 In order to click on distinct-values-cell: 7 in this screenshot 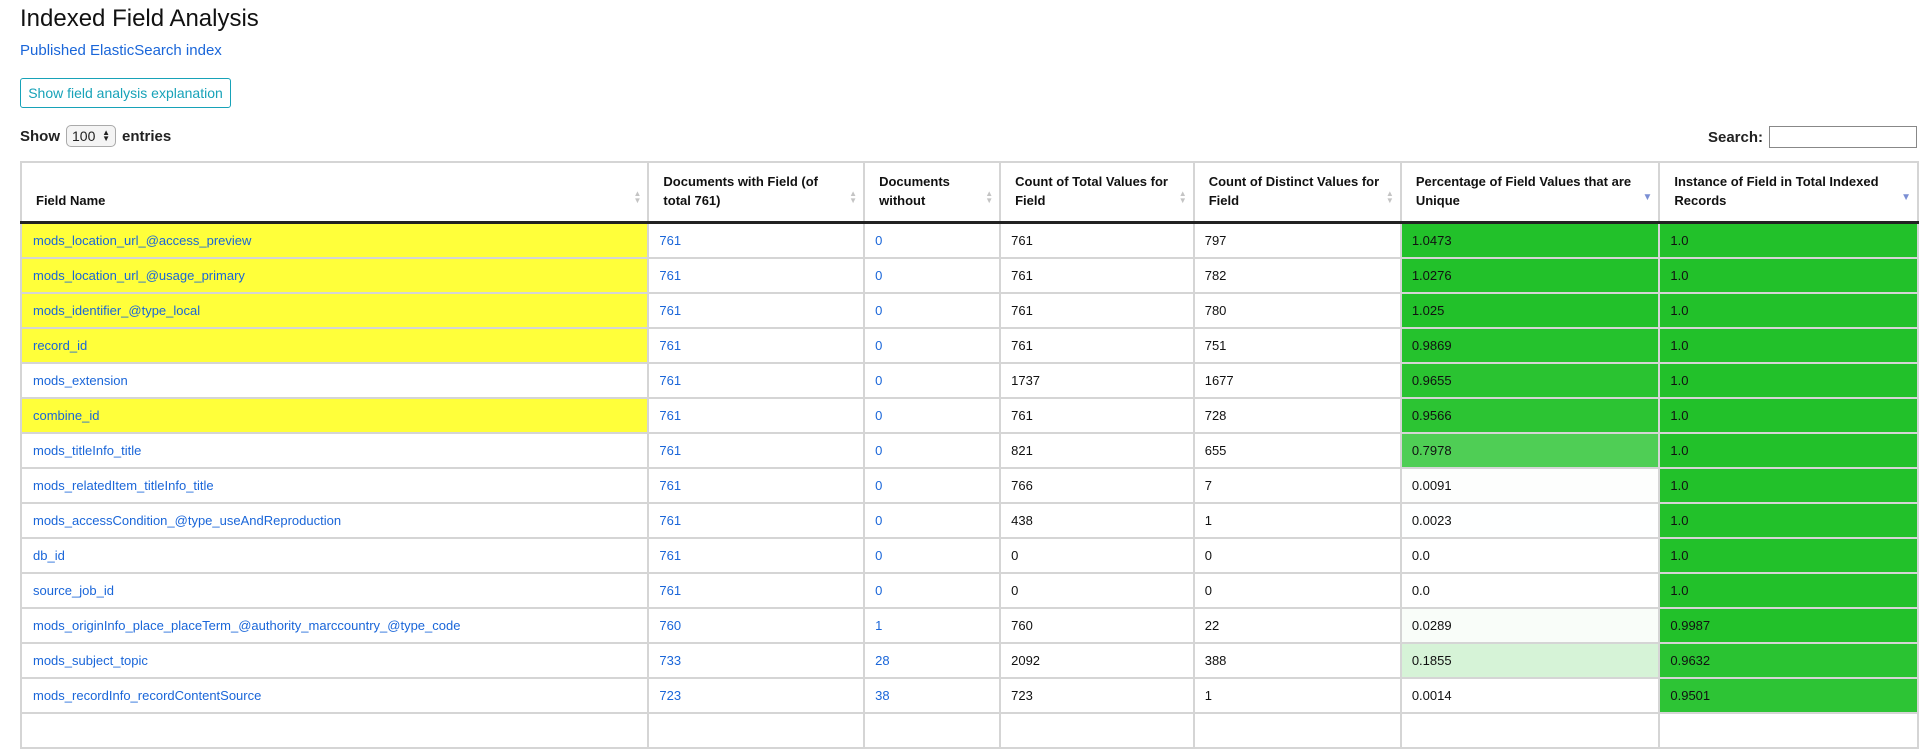, I will do `click(1297, 485)`.